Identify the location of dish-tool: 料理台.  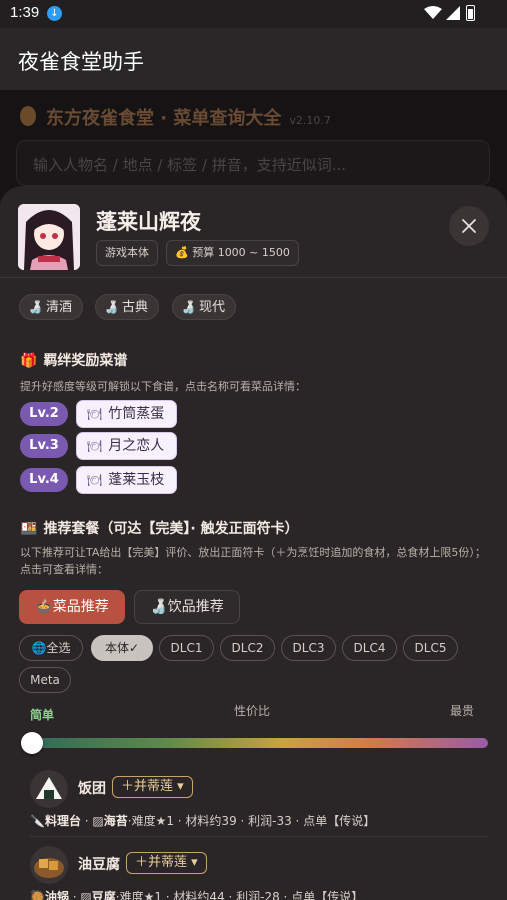
(62, 821).